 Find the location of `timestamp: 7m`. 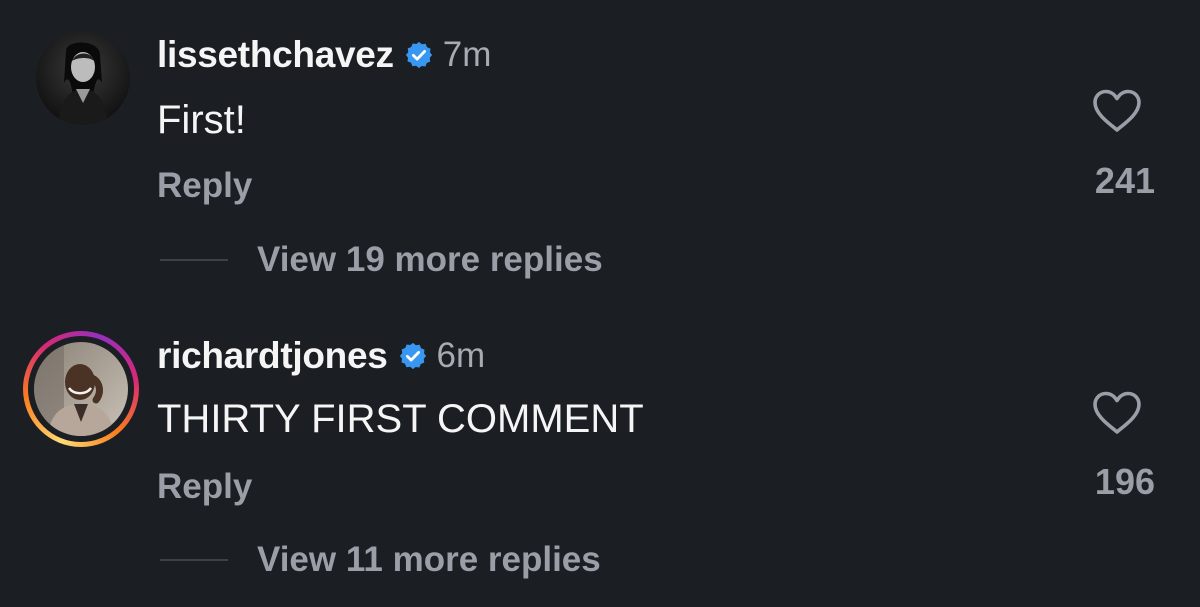

timestamp: 7m is located at coordinates (467, 54).